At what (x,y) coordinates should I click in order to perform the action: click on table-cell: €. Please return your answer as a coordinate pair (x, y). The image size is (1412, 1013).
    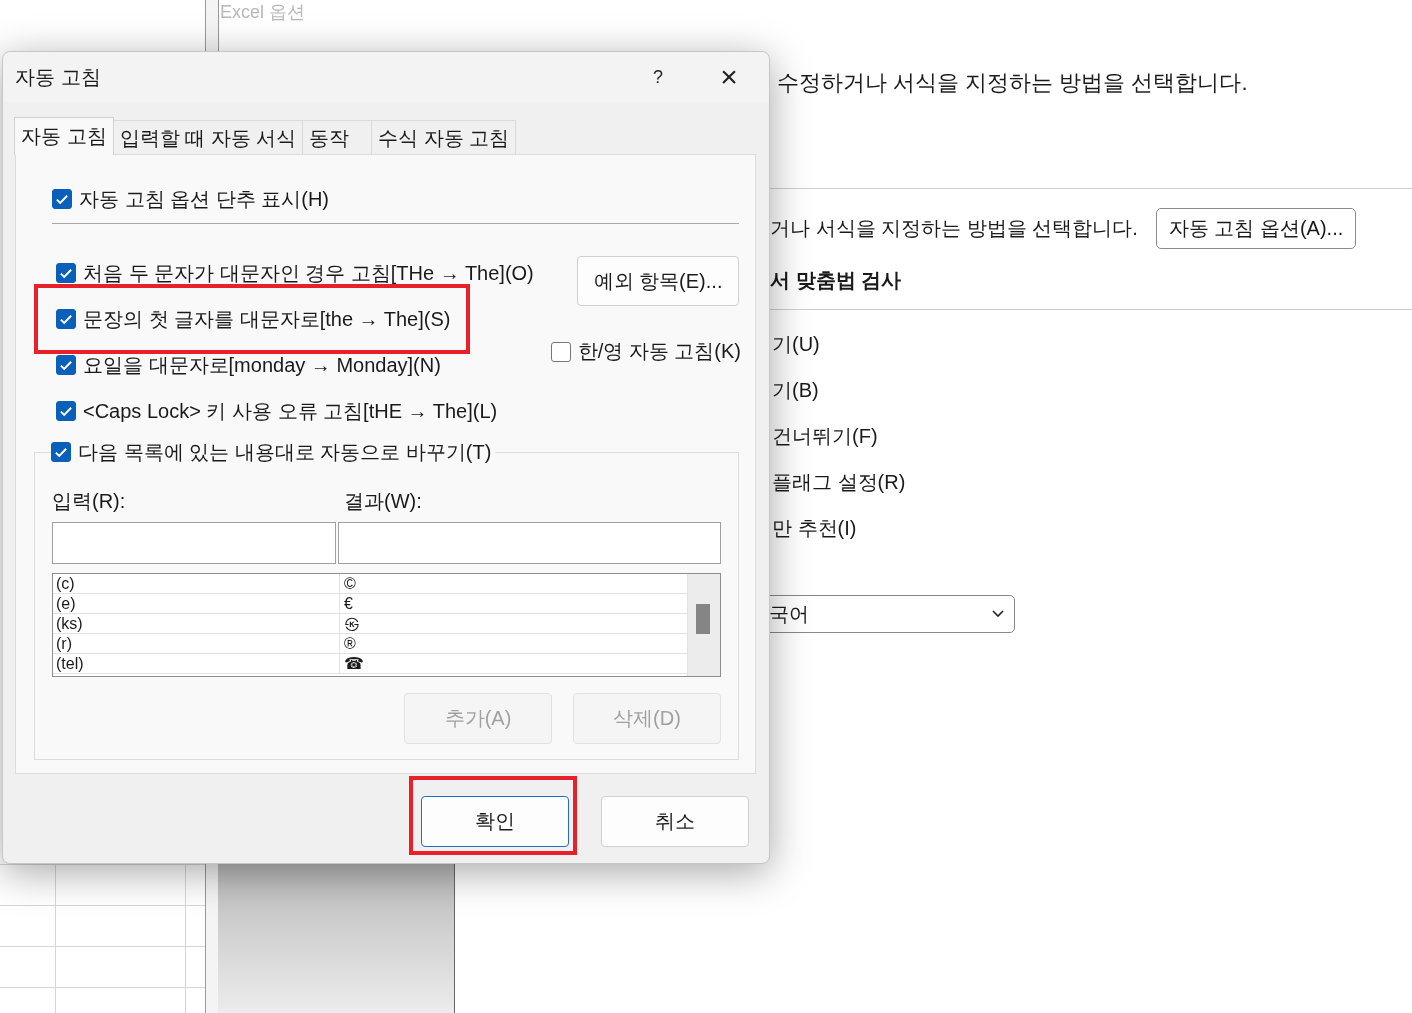
    Looking at the image, I should click on (346, 603).